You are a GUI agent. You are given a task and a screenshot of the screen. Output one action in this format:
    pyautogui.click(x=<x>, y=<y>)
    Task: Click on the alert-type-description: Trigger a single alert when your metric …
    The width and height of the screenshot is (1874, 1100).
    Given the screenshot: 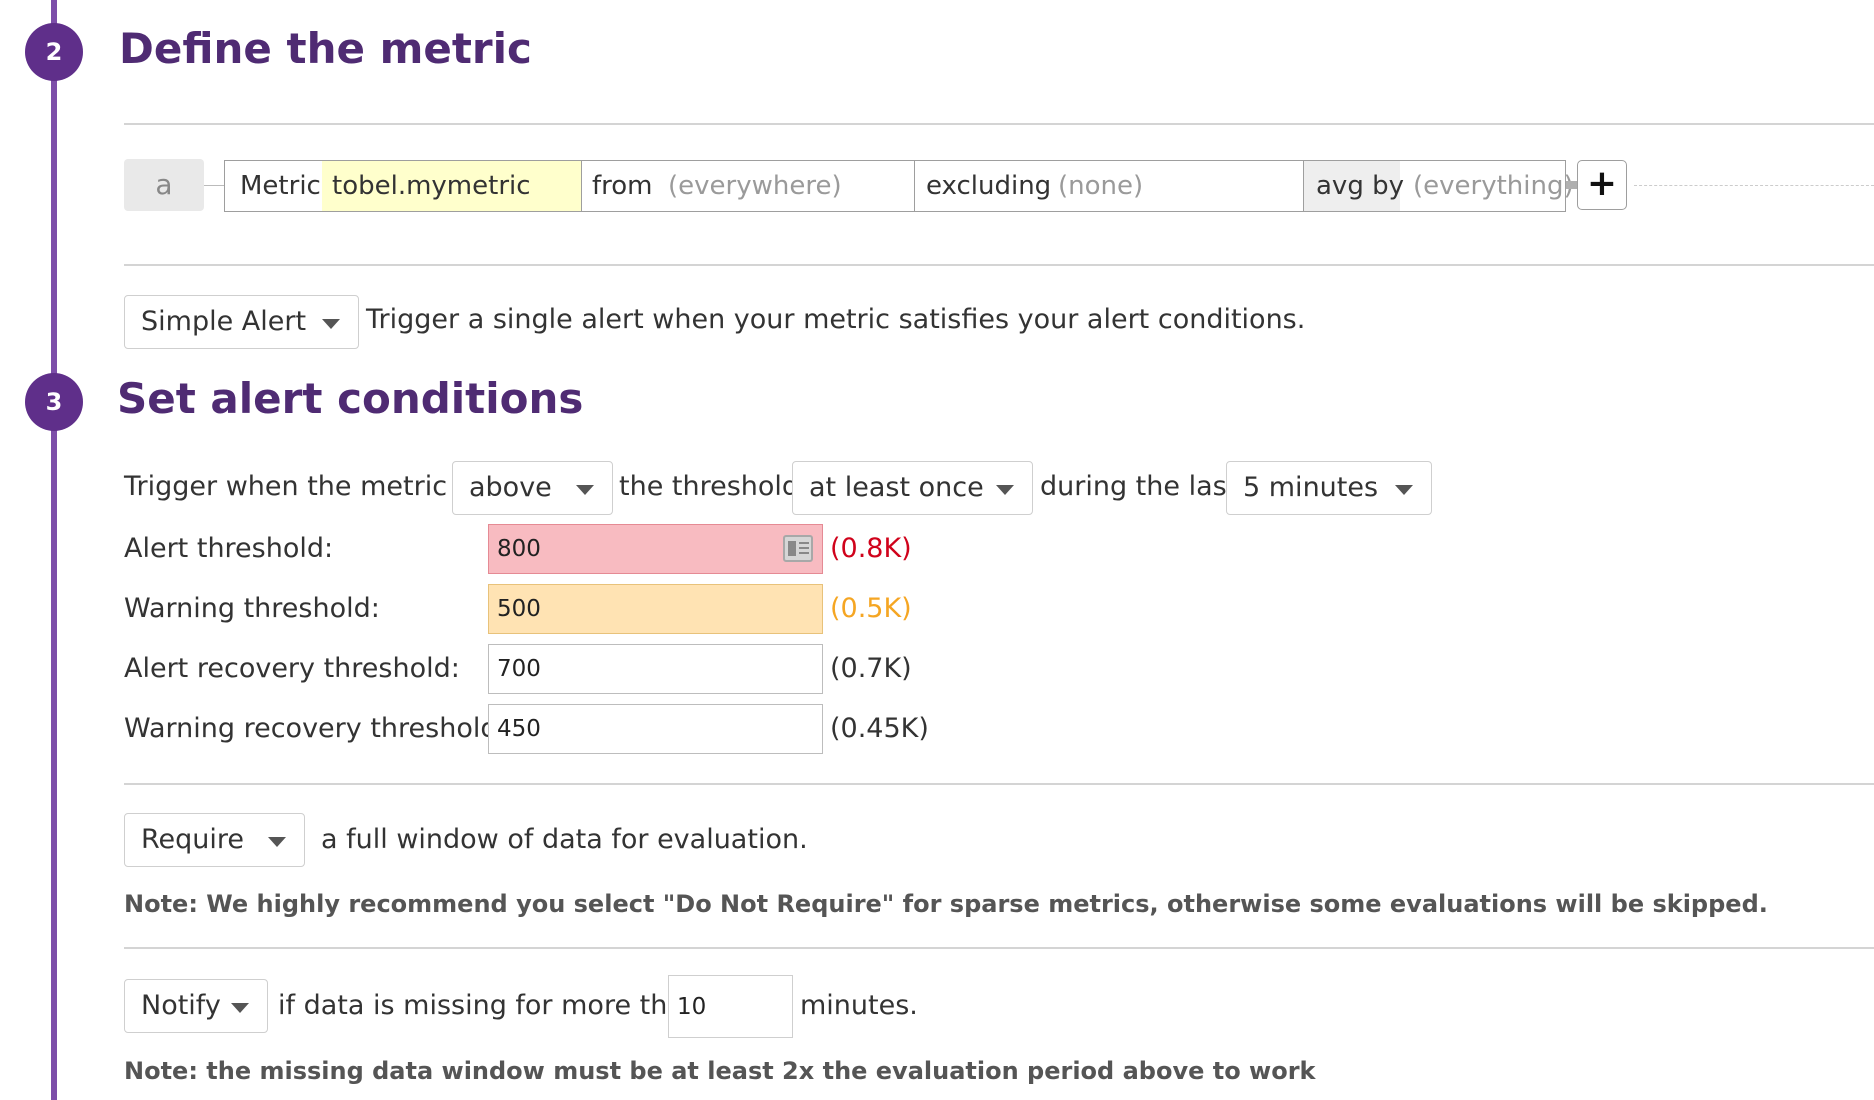 What is the action you would take?
    pyautogui.click(x=836, y=319)
    